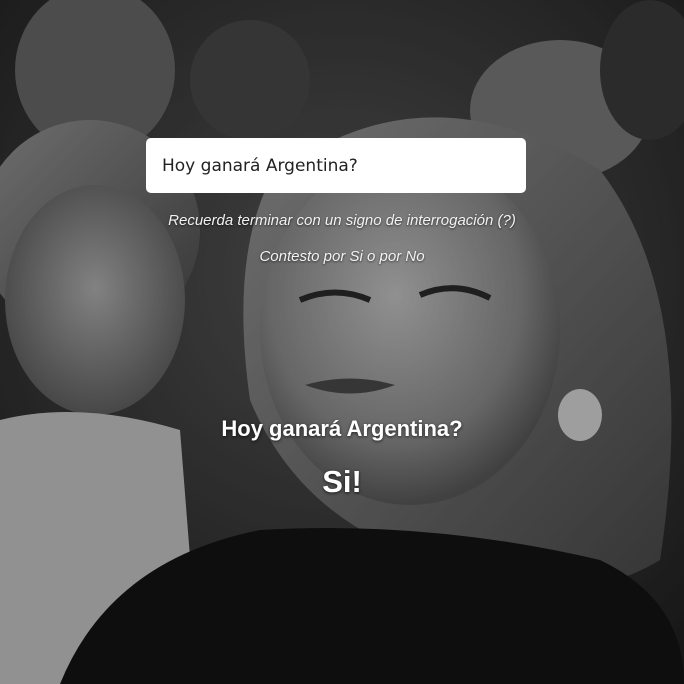 The width and height of the screenshot is (684, 684). What do you see at coordinates (342, 256) in the screenshot?
I see `hint-answer-format: Contesto por Si o por No` at bounding box center [342, 256].